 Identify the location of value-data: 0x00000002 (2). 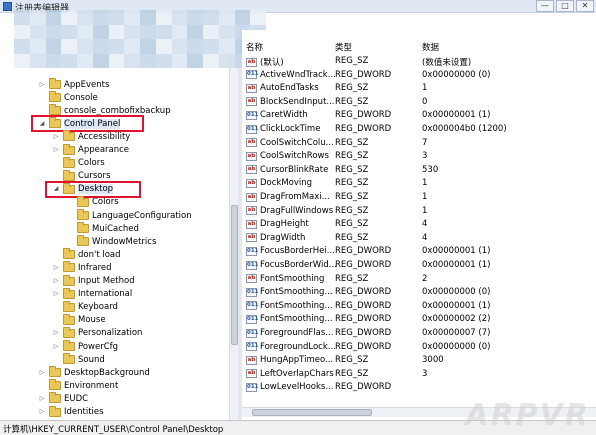
(456, 319).